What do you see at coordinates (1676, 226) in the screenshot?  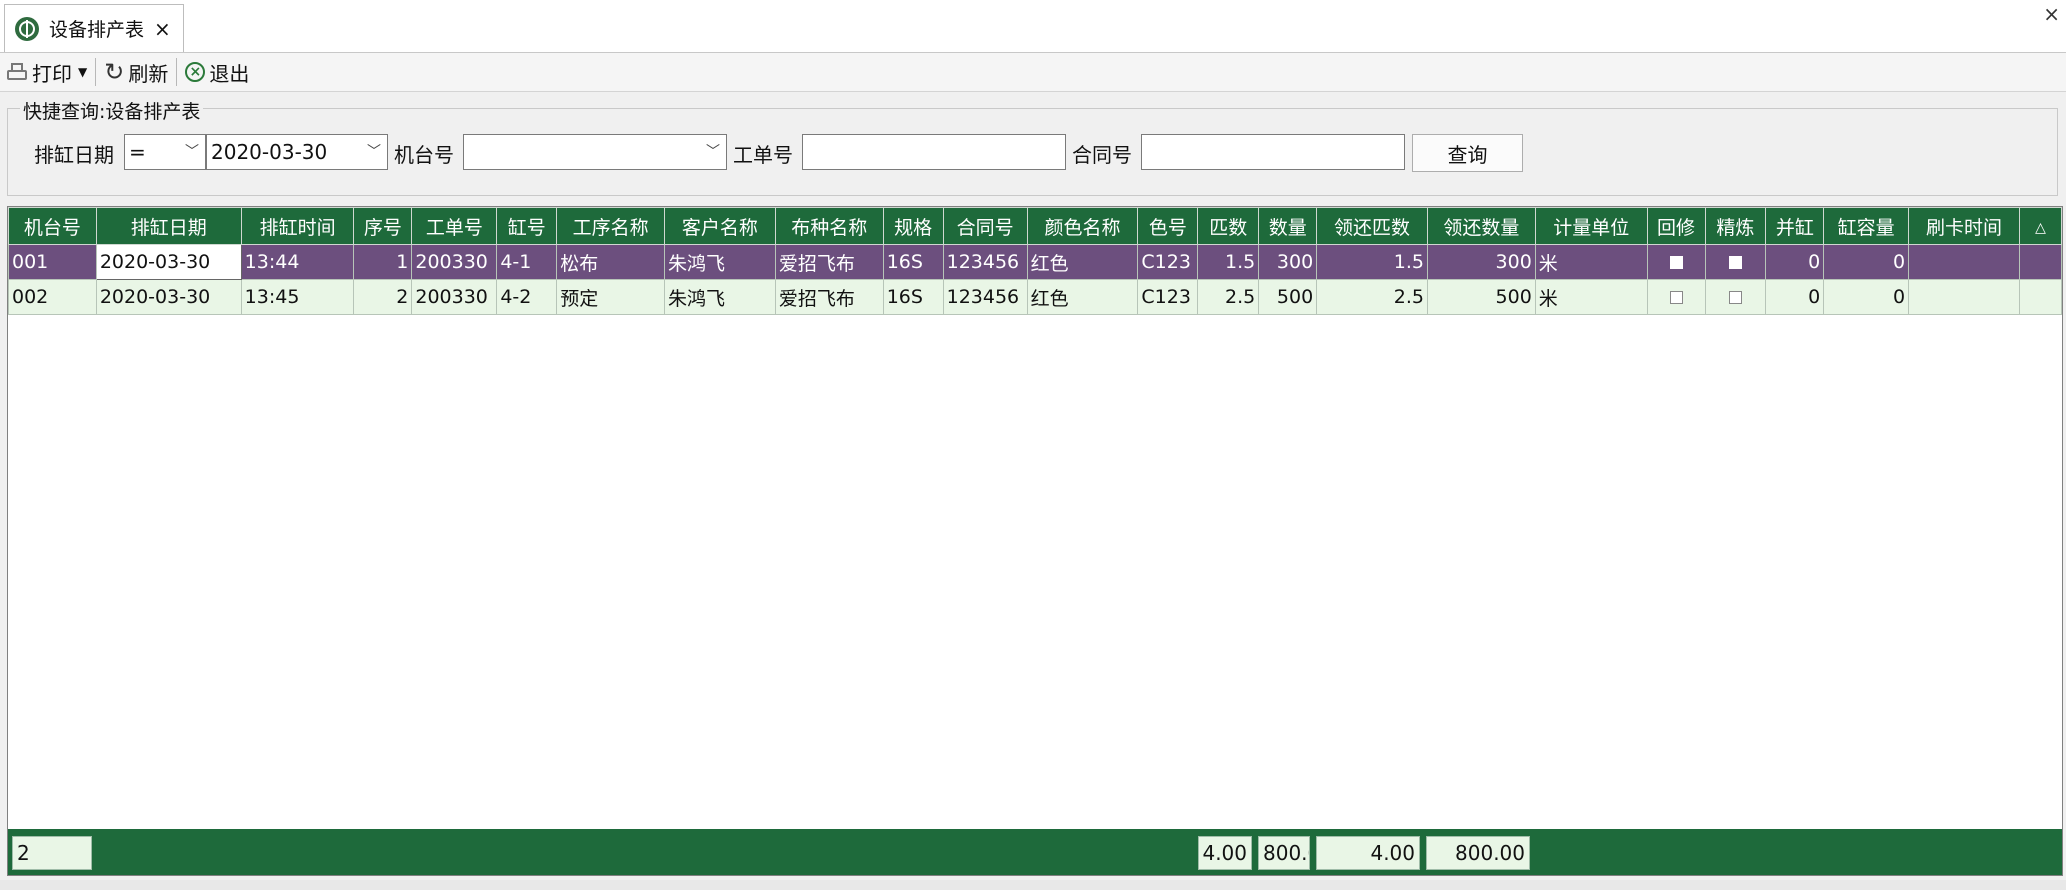 I see `column-header: 回修` at bounding box center [1676, 226].